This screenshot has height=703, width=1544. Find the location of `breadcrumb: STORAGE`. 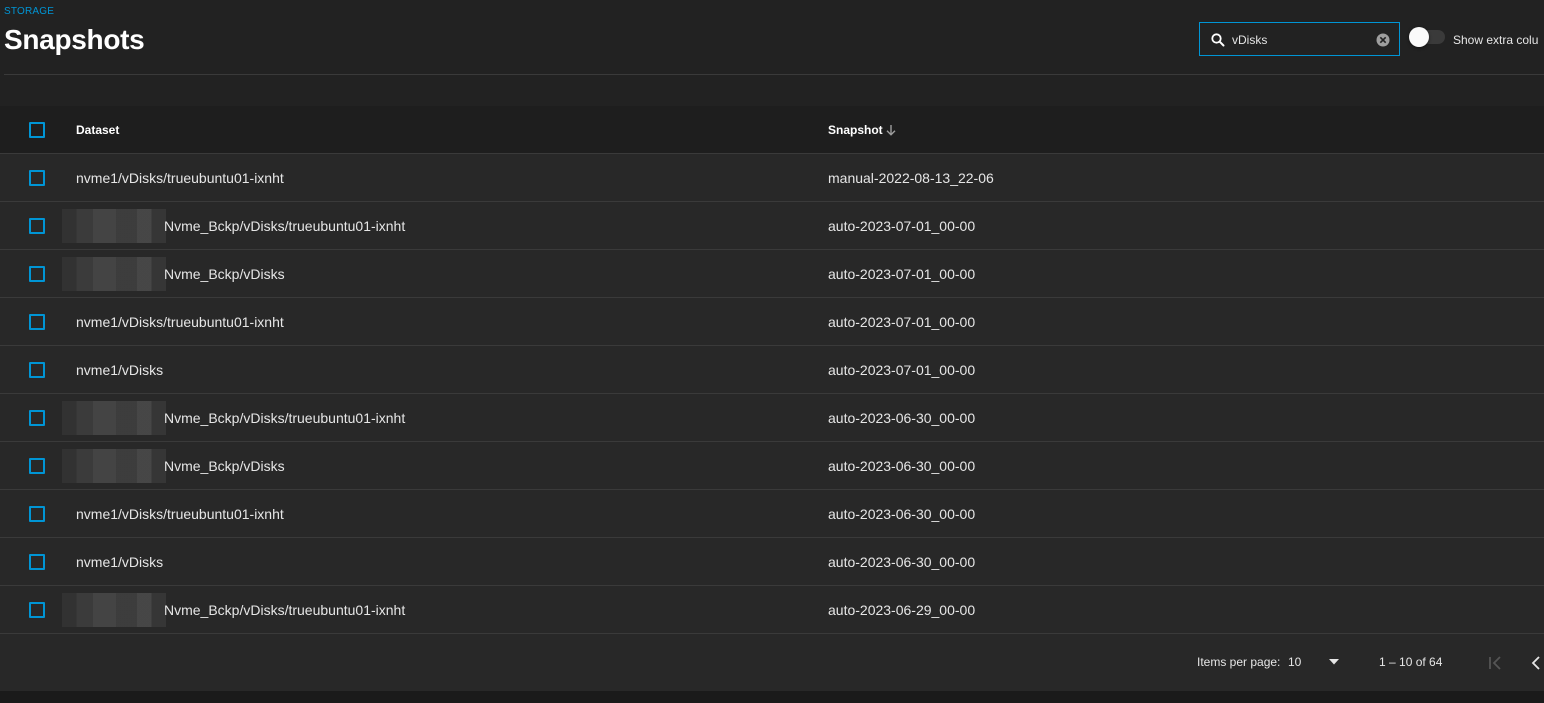

breadcrumb: STORAGE is located at coordinates (29, 11).